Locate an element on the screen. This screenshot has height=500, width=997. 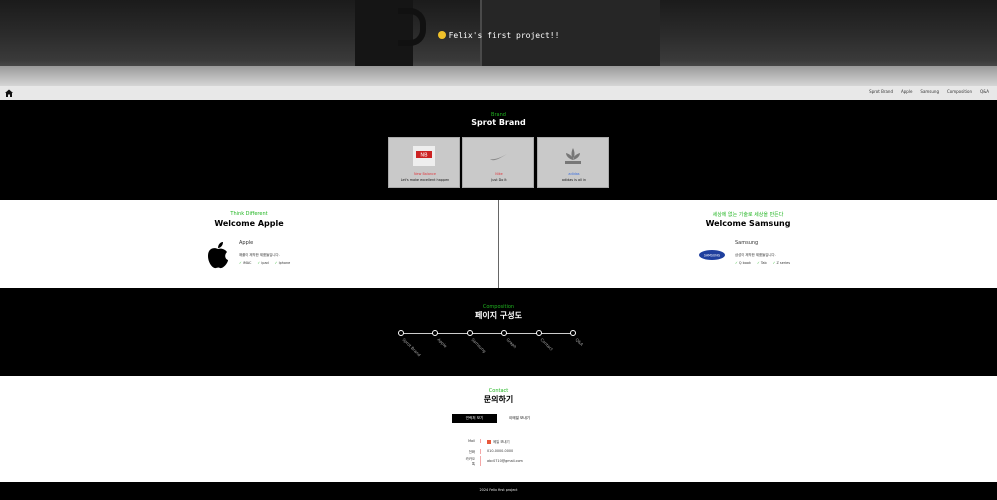
contact-row-value: 메일 보내기 is located at coordinates (501, 441).